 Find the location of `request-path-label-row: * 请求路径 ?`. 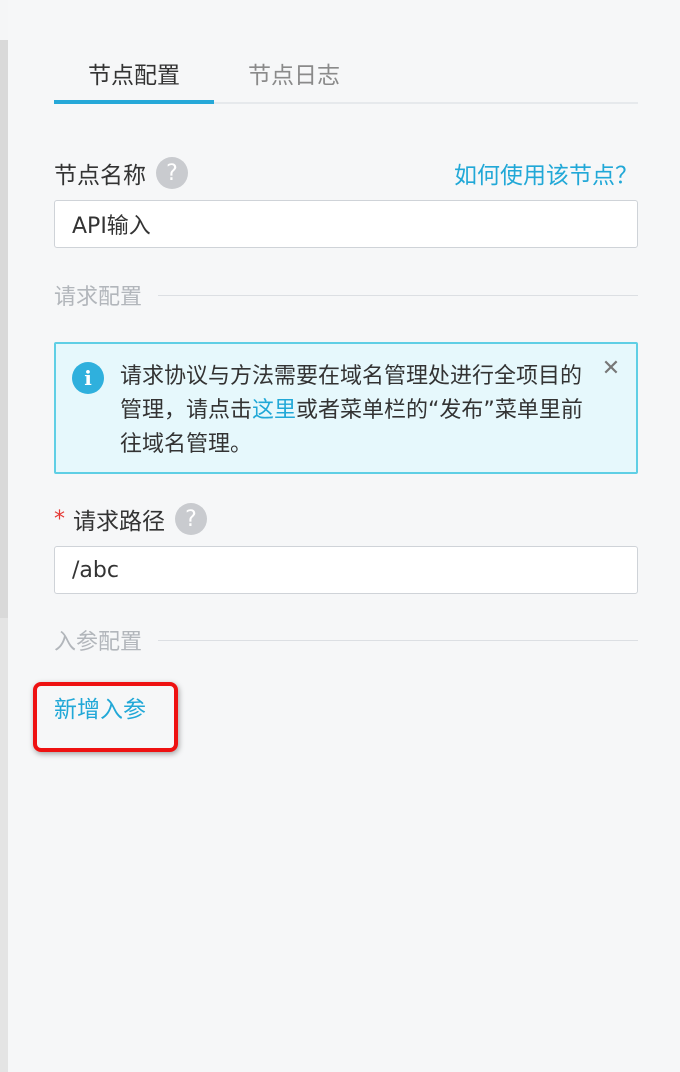

request-path-label-row: * 请求路径 ? is located at coordinates (130, 519).